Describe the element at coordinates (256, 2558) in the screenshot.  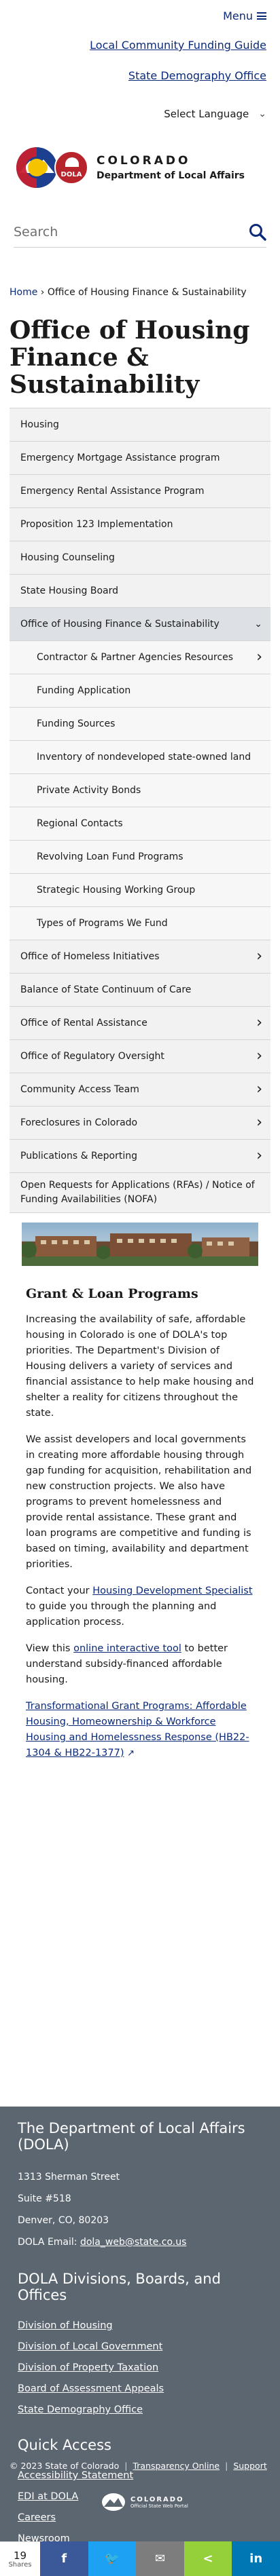
I see `linkedin-share-button: in` at that location.